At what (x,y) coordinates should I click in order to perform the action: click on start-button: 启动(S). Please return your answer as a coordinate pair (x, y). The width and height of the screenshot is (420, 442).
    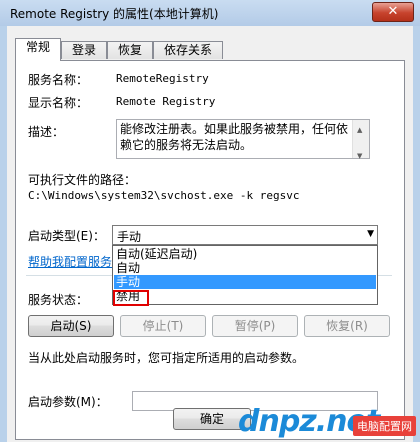
    Looking at the image, I should click on (71, 326).